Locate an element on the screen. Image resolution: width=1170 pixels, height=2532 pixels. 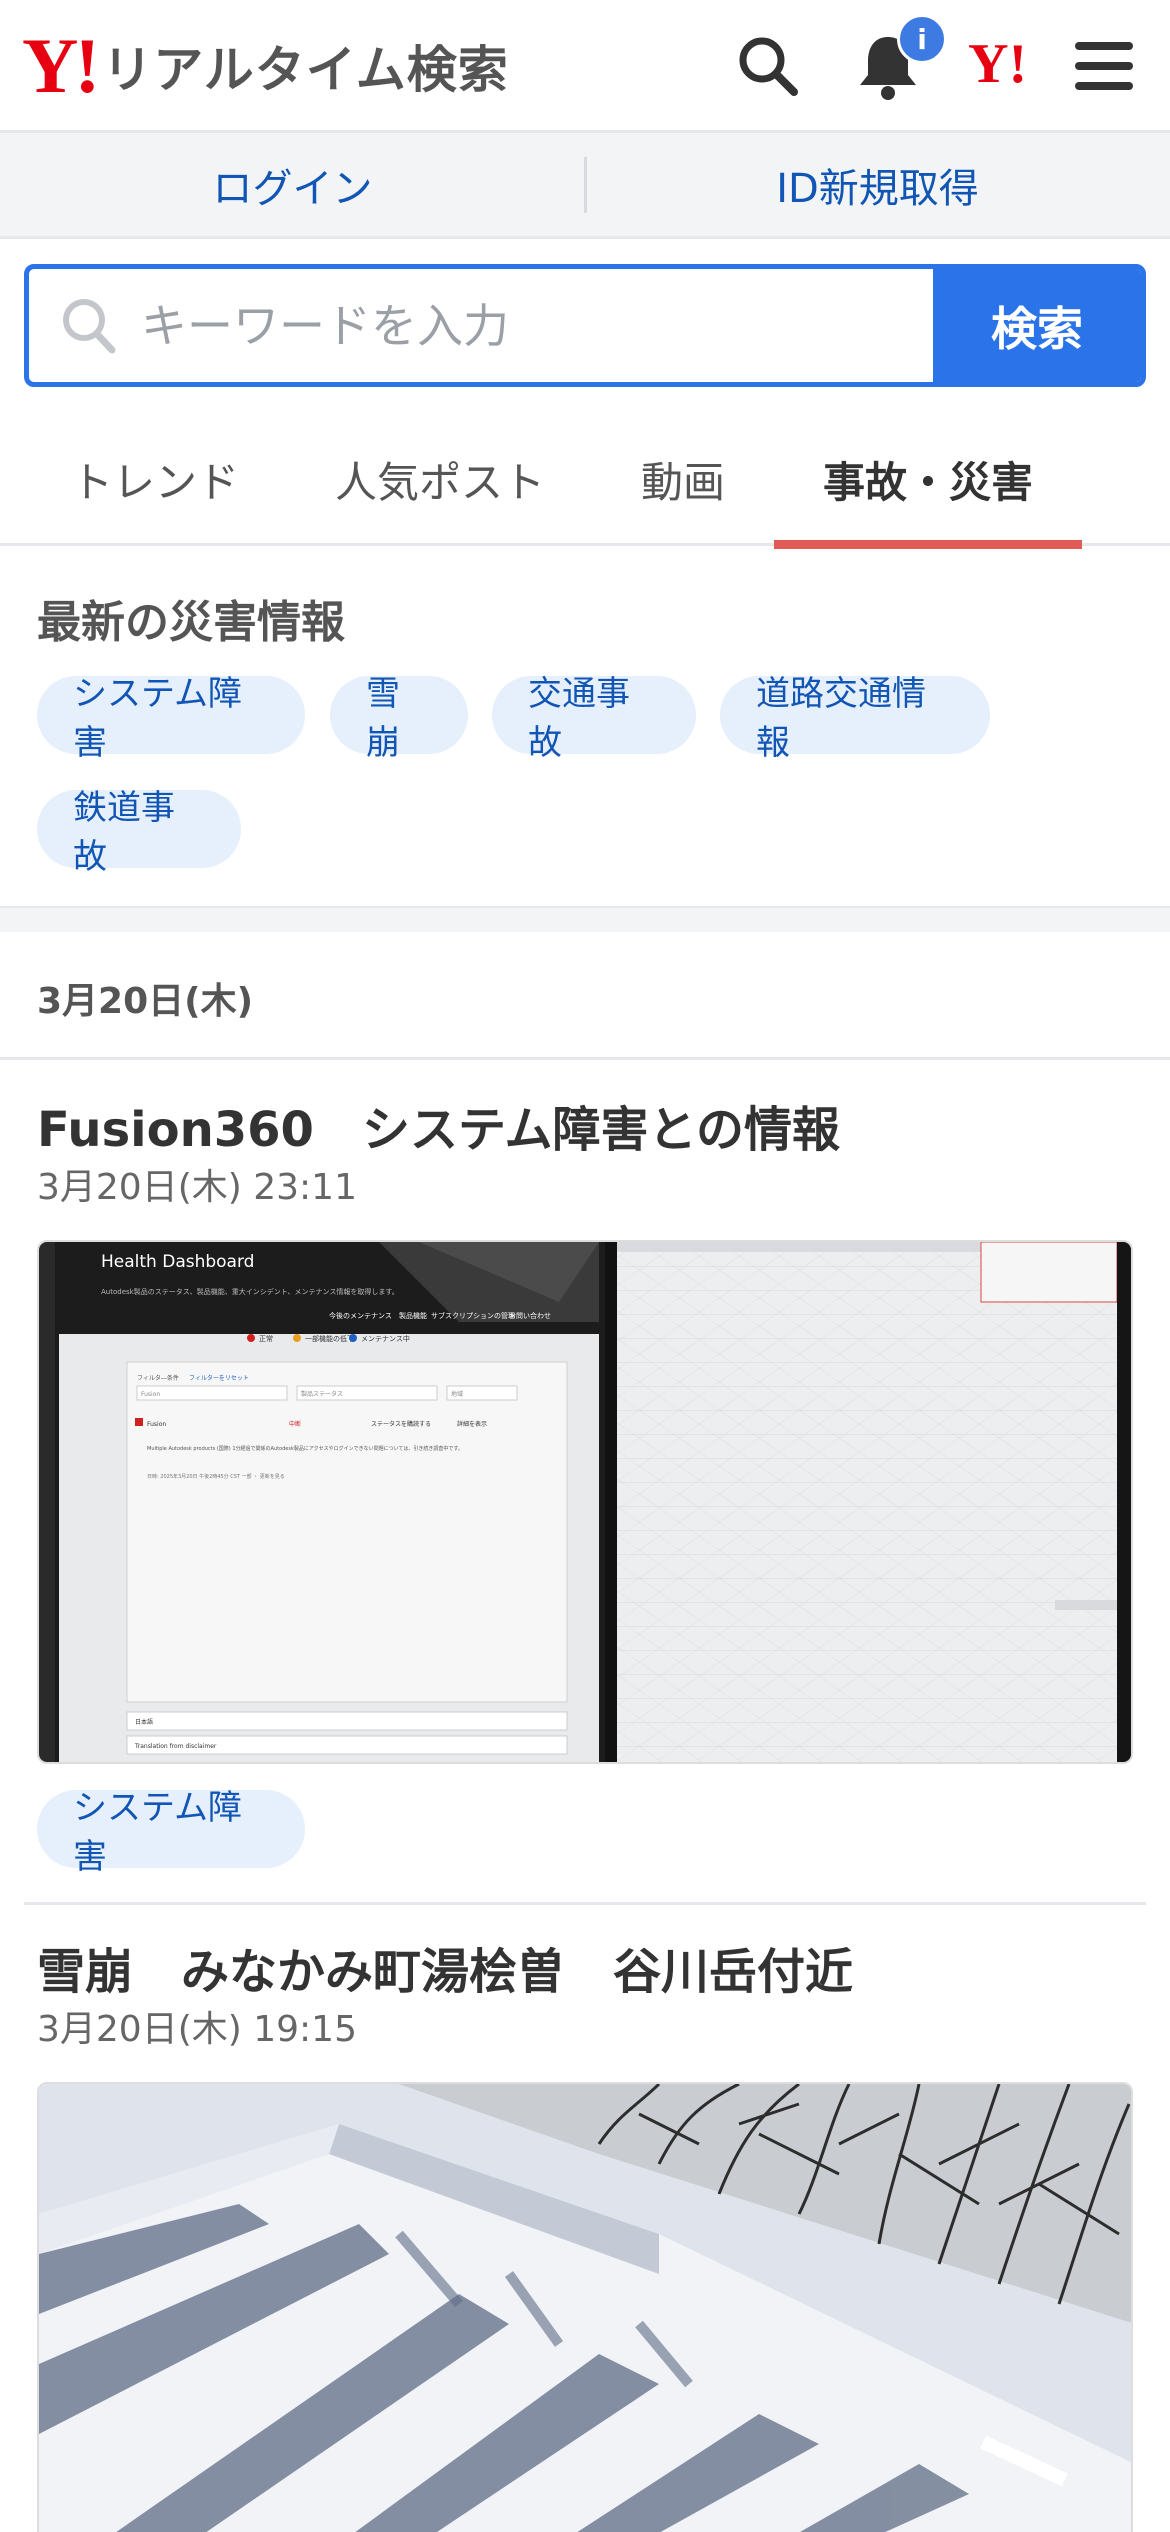
auth-bar: ログイン ID新規取得 is located at coordinates (585, 186).